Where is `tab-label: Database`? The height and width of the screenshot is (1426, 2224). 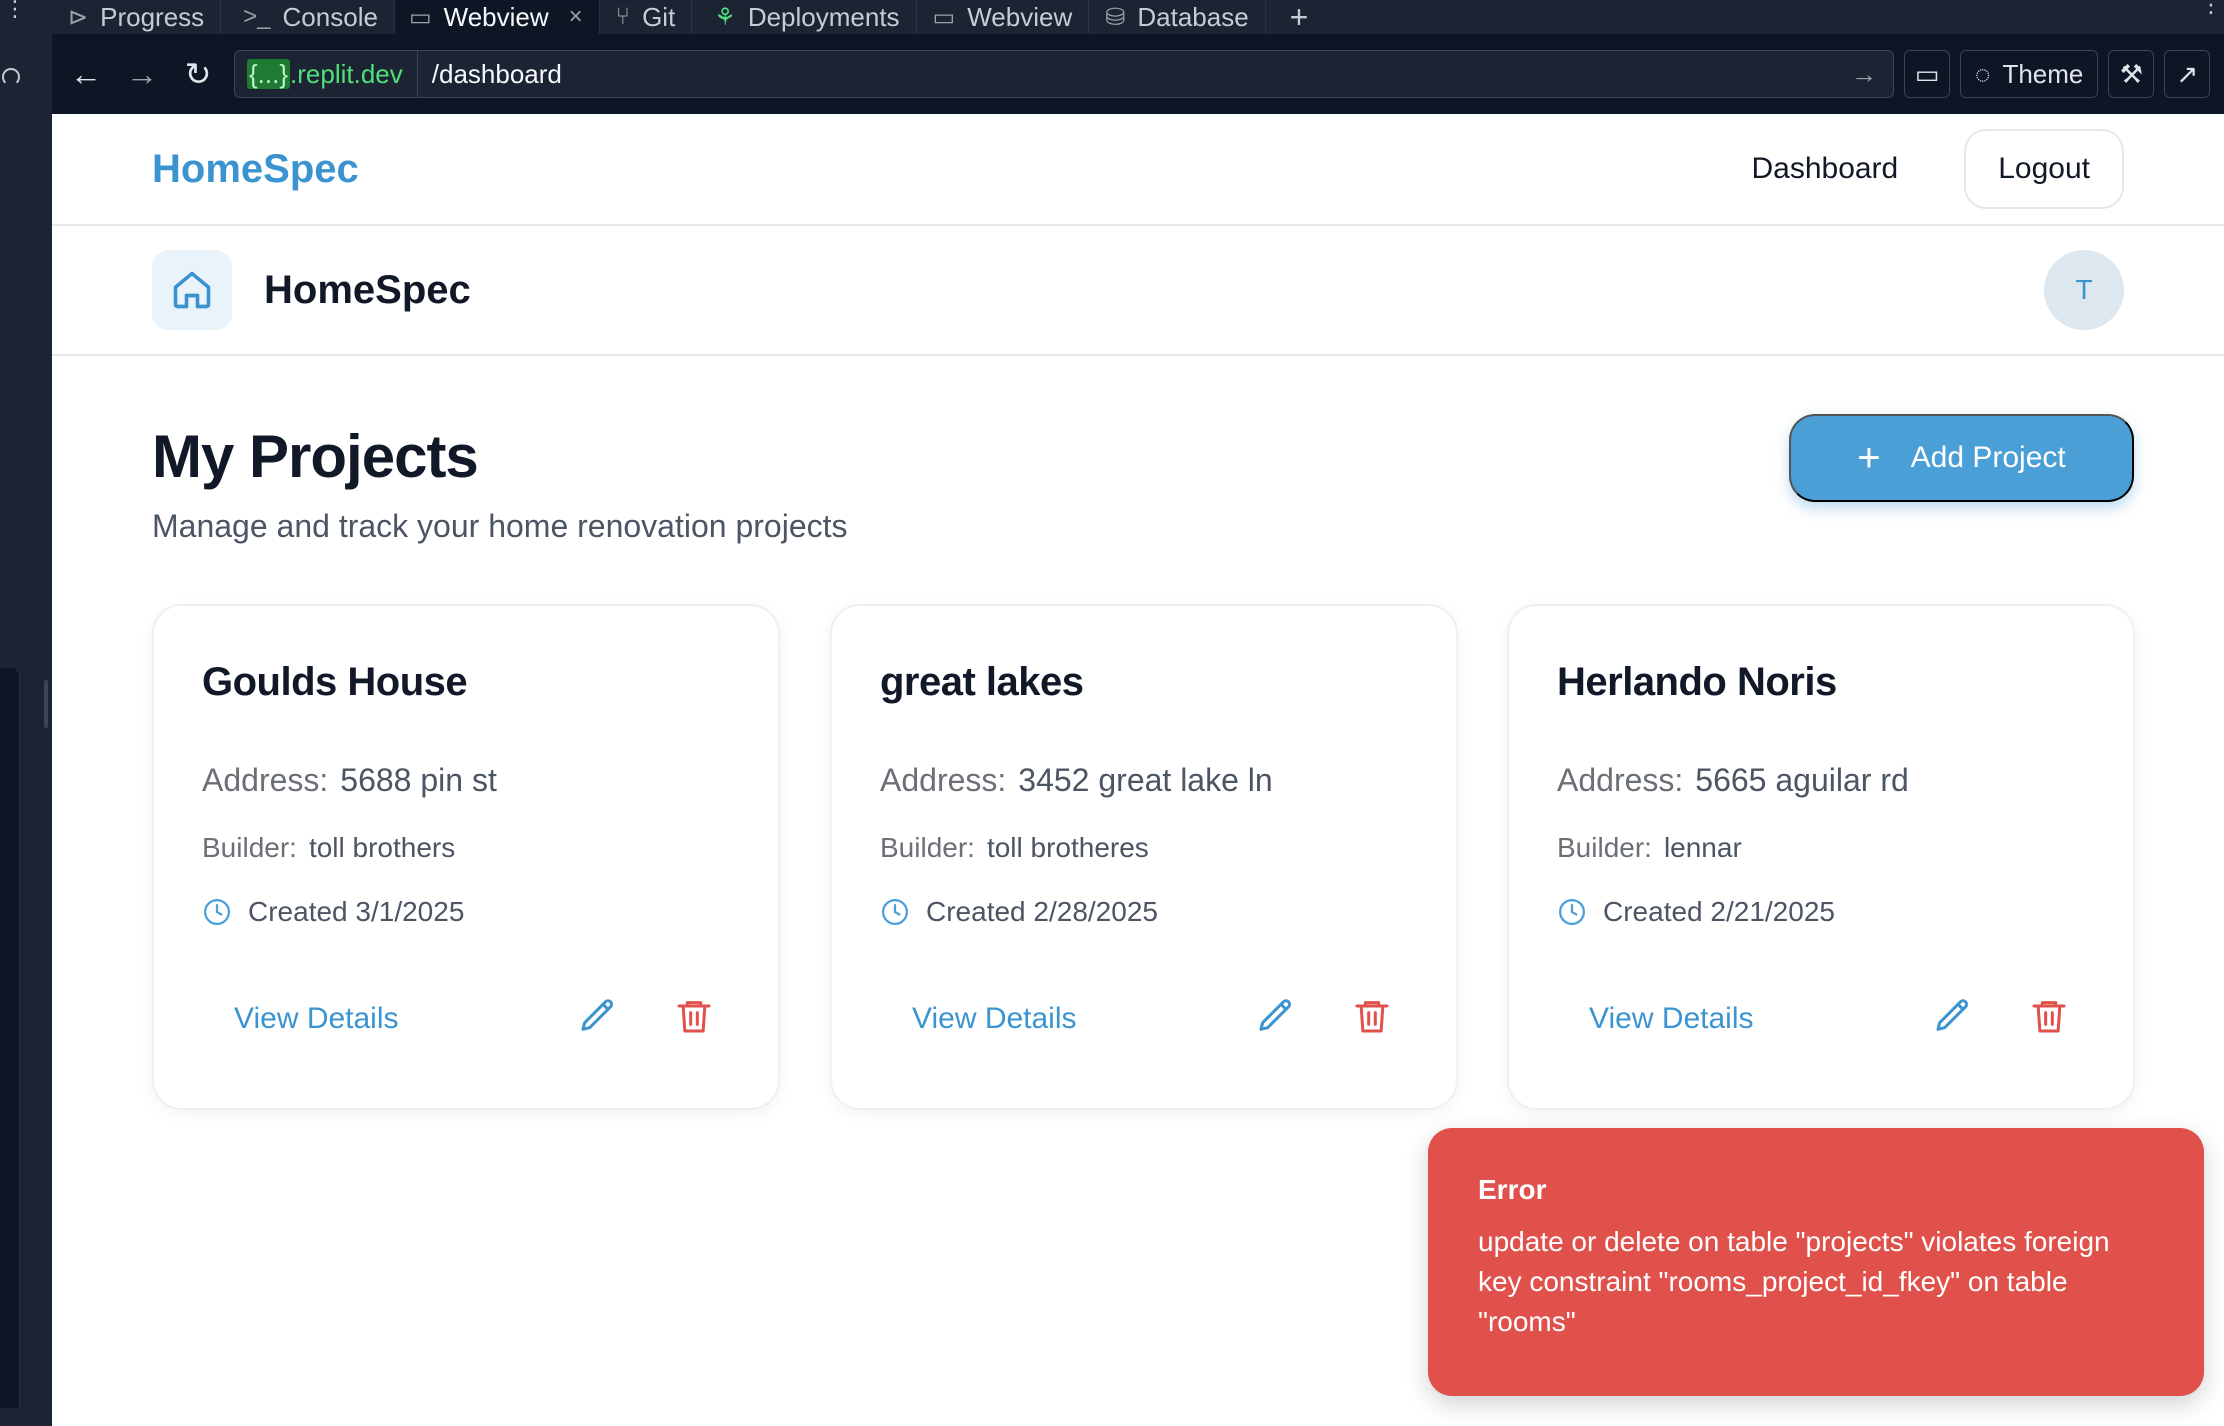
tab-label: Database is located at coordinates (1193, 16).